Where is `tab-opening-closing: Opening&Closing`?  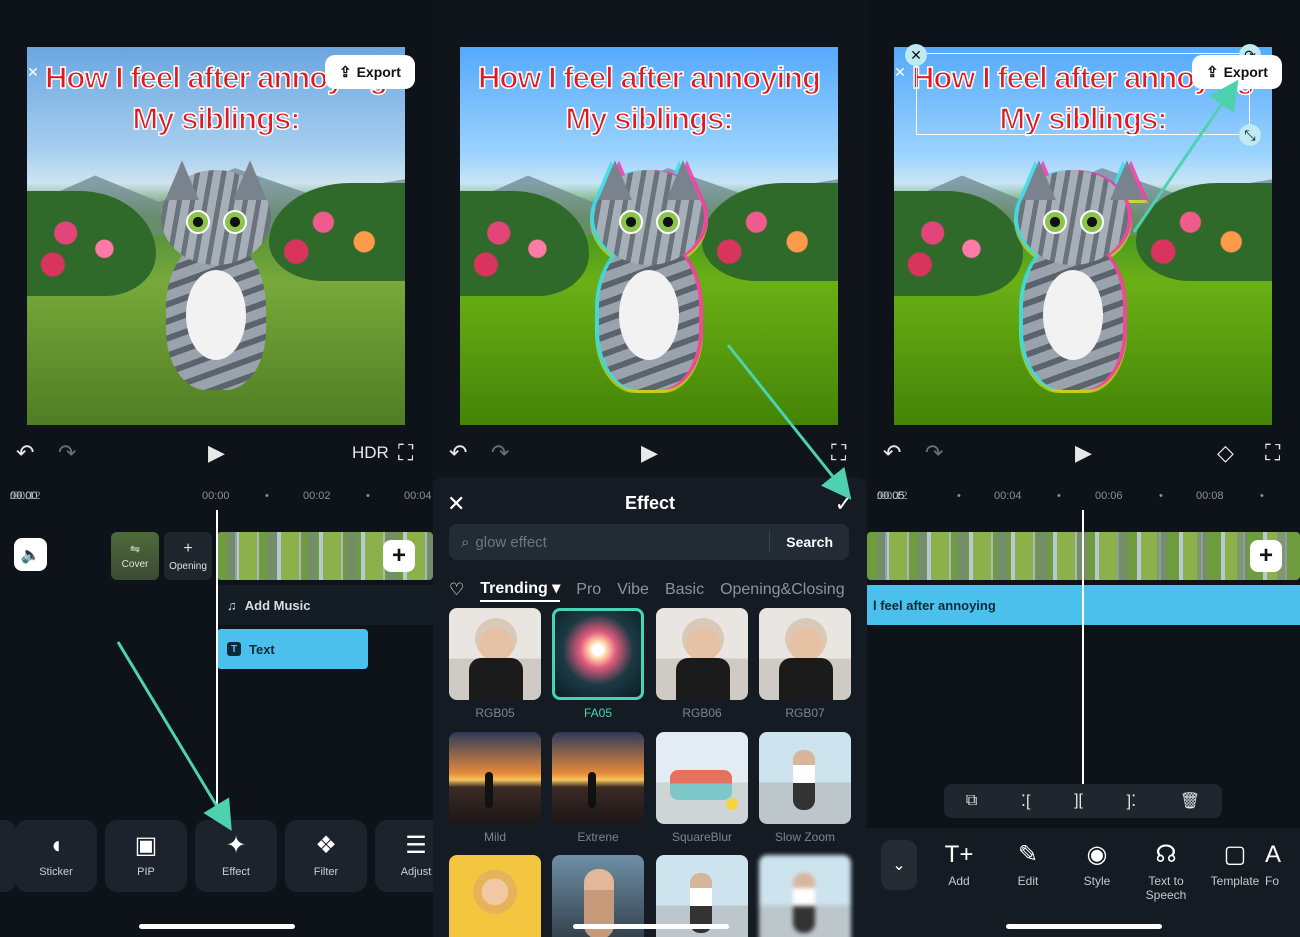 tab-opening-closing: Opening&Closing is located at coordinates (782, 590).